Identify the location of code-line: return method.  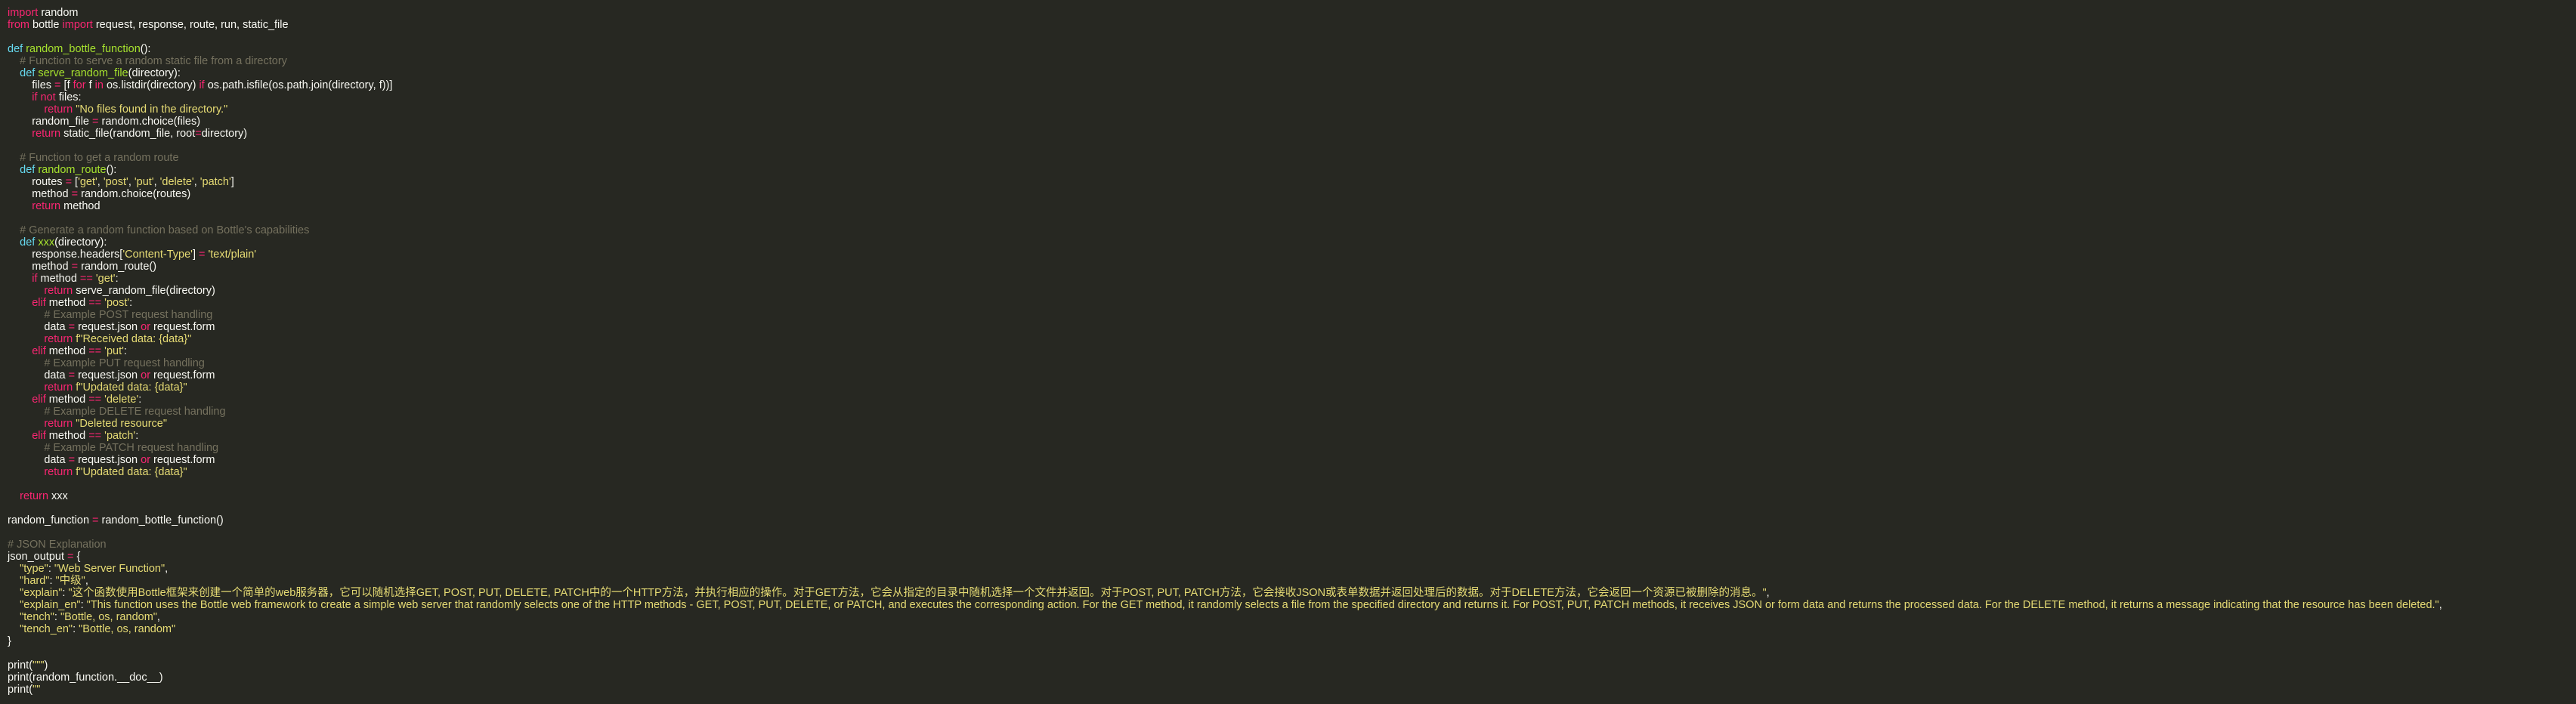
(1292, 206).